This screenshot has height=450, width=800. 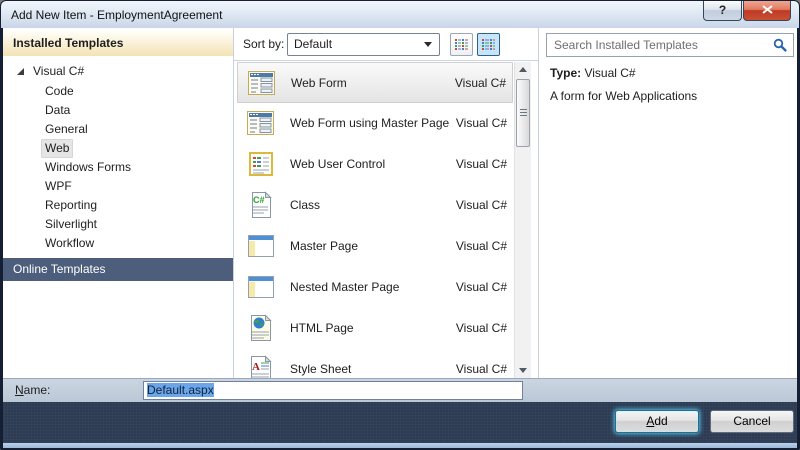 What do you see at coordinates (322, 328) in the screenshot?
I see `item-label: HTML Page` at bounding box center [322, 328].